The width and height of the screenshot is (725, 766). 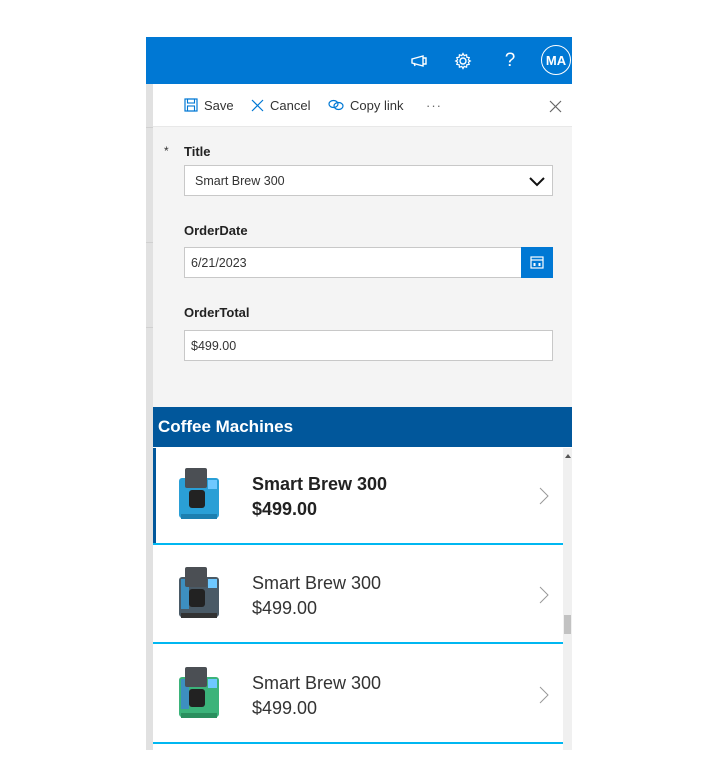 I want to click on required-marker: *, so click(x=166, y=151).